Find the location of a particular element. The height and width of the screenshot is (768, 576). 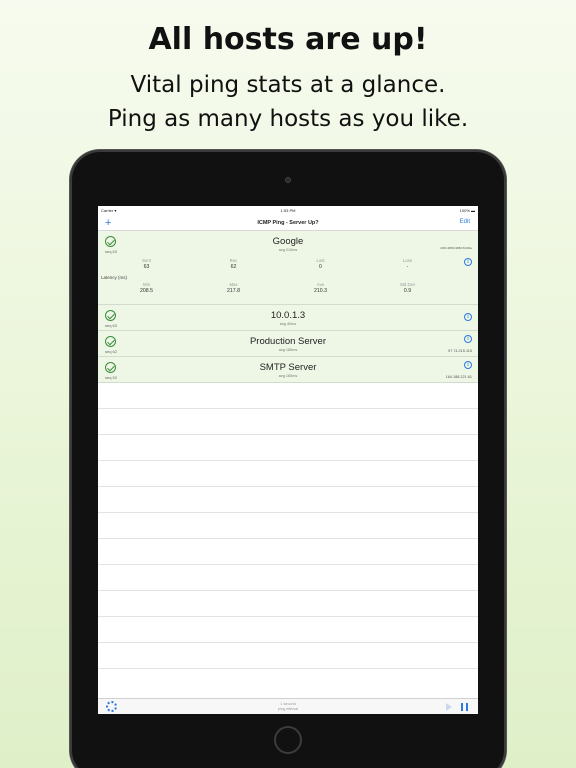

host-avg: avg 185ms is located at coordinates (288, 350).